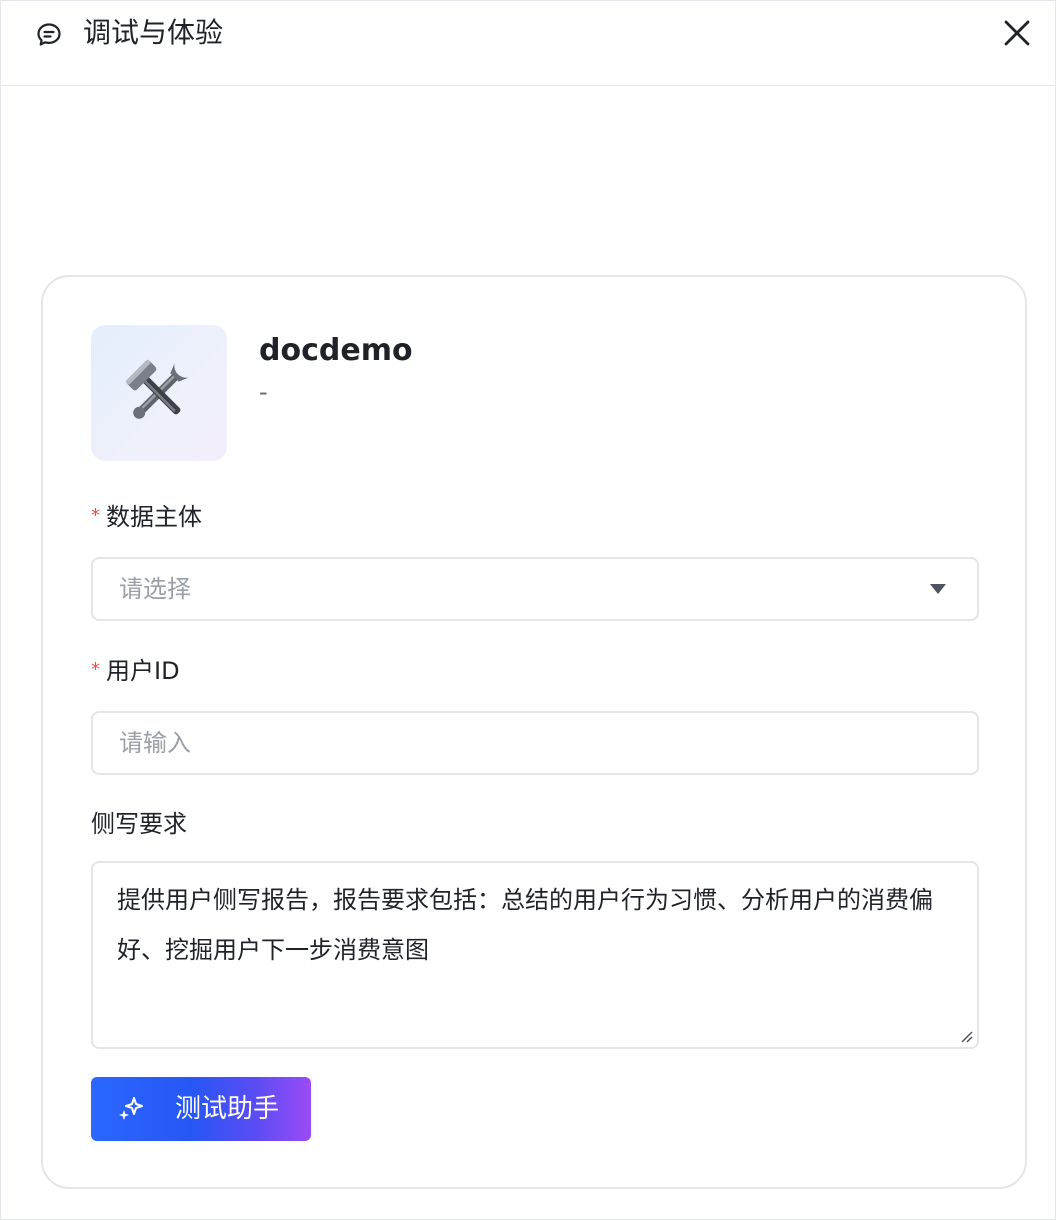 This screenshot has width=1056, height=1220. I want to click on user-id-label-text: 用户ID, so click(143, 671).